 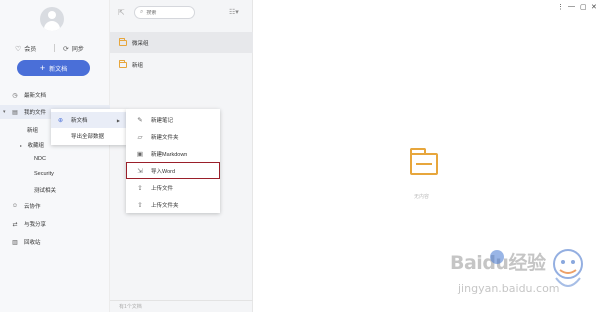 What do you see at coordinates (21, 145) in the screenshot?
I see `chevron-right-icon: ▸` at bounding box center [21, 145].